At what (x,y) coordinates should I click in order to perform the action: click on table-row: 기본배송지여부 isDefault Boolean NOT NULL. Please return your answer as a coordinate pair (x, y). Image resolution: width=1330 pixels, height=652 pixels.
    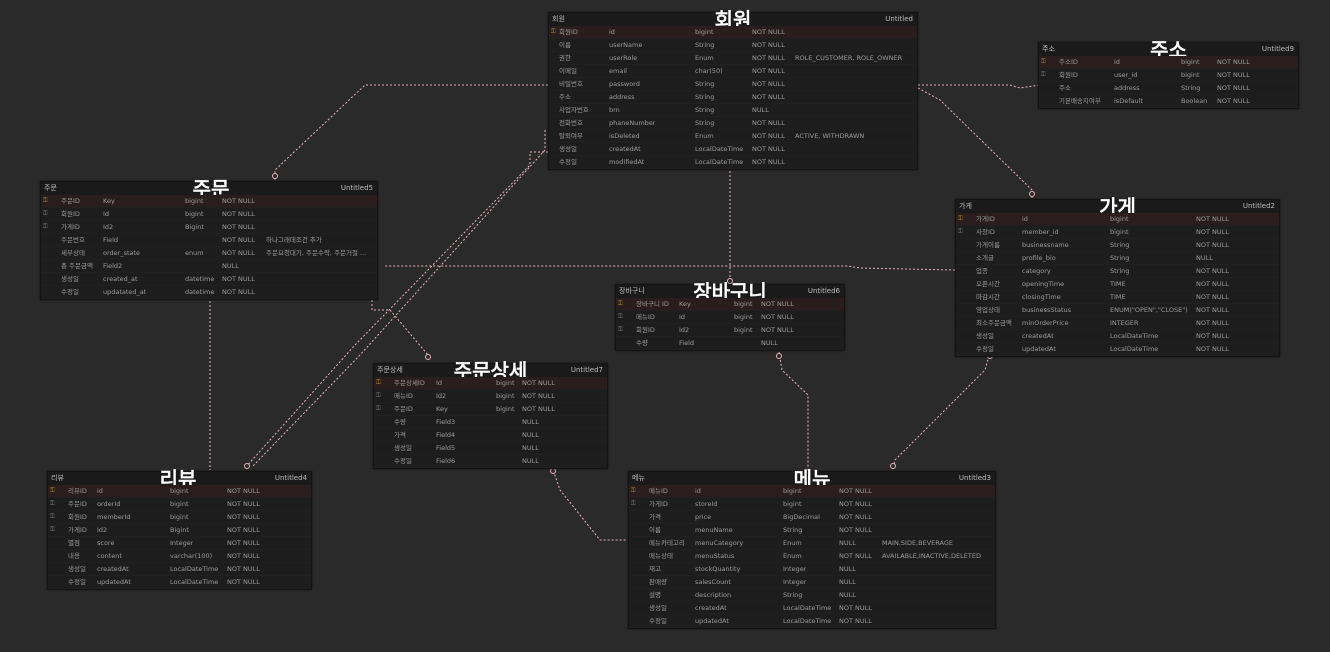
    Looking at the image, I should click on (1168, 101).